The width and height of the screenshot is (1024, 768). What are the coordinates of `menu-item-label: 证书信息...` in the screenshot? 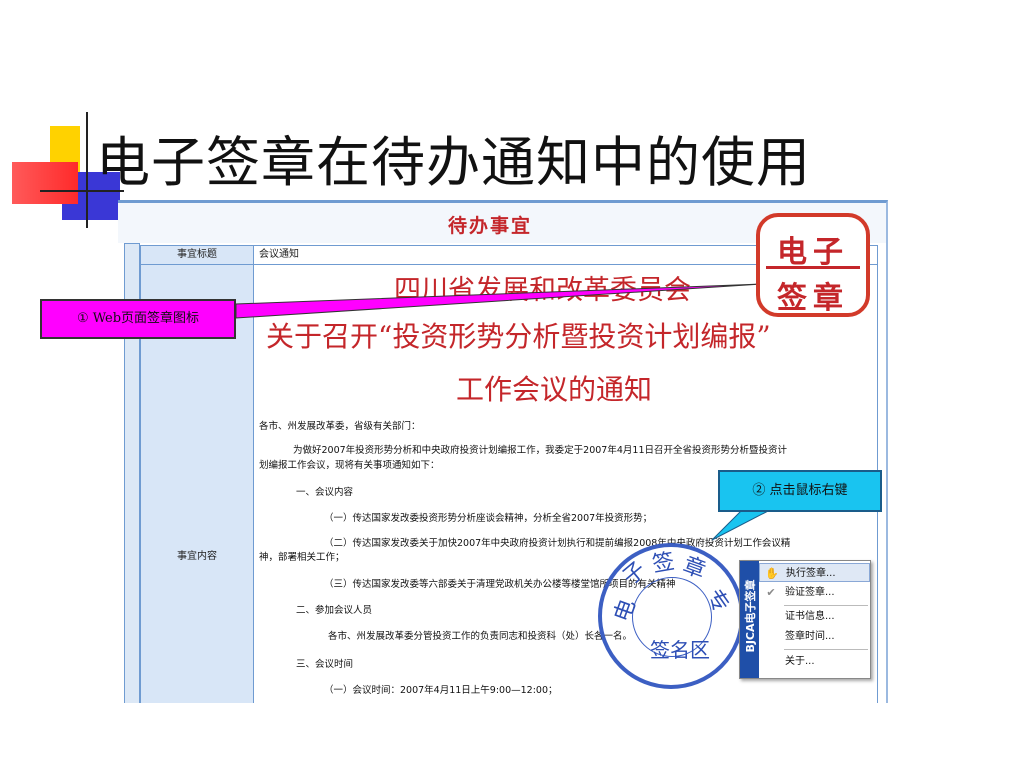 It's located at (810, 616).